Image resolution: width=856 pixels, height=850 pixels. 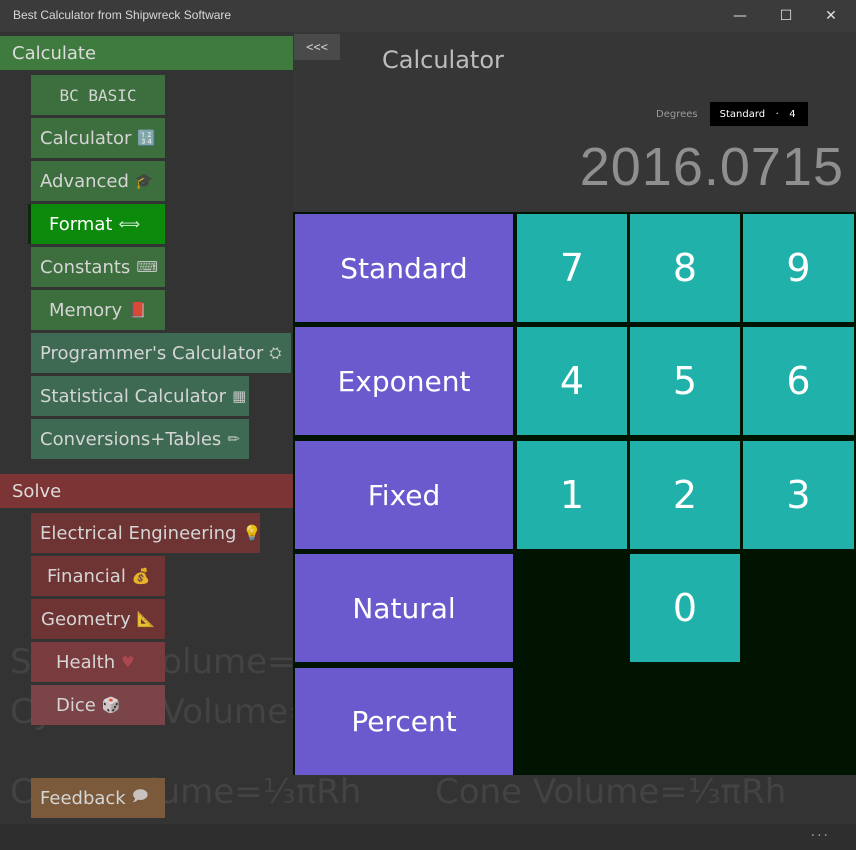 What do you see at coordinates (251, 533) in the screenshot?
I see `lightbulb-icon: 💡` at bounding box center [251, 533].